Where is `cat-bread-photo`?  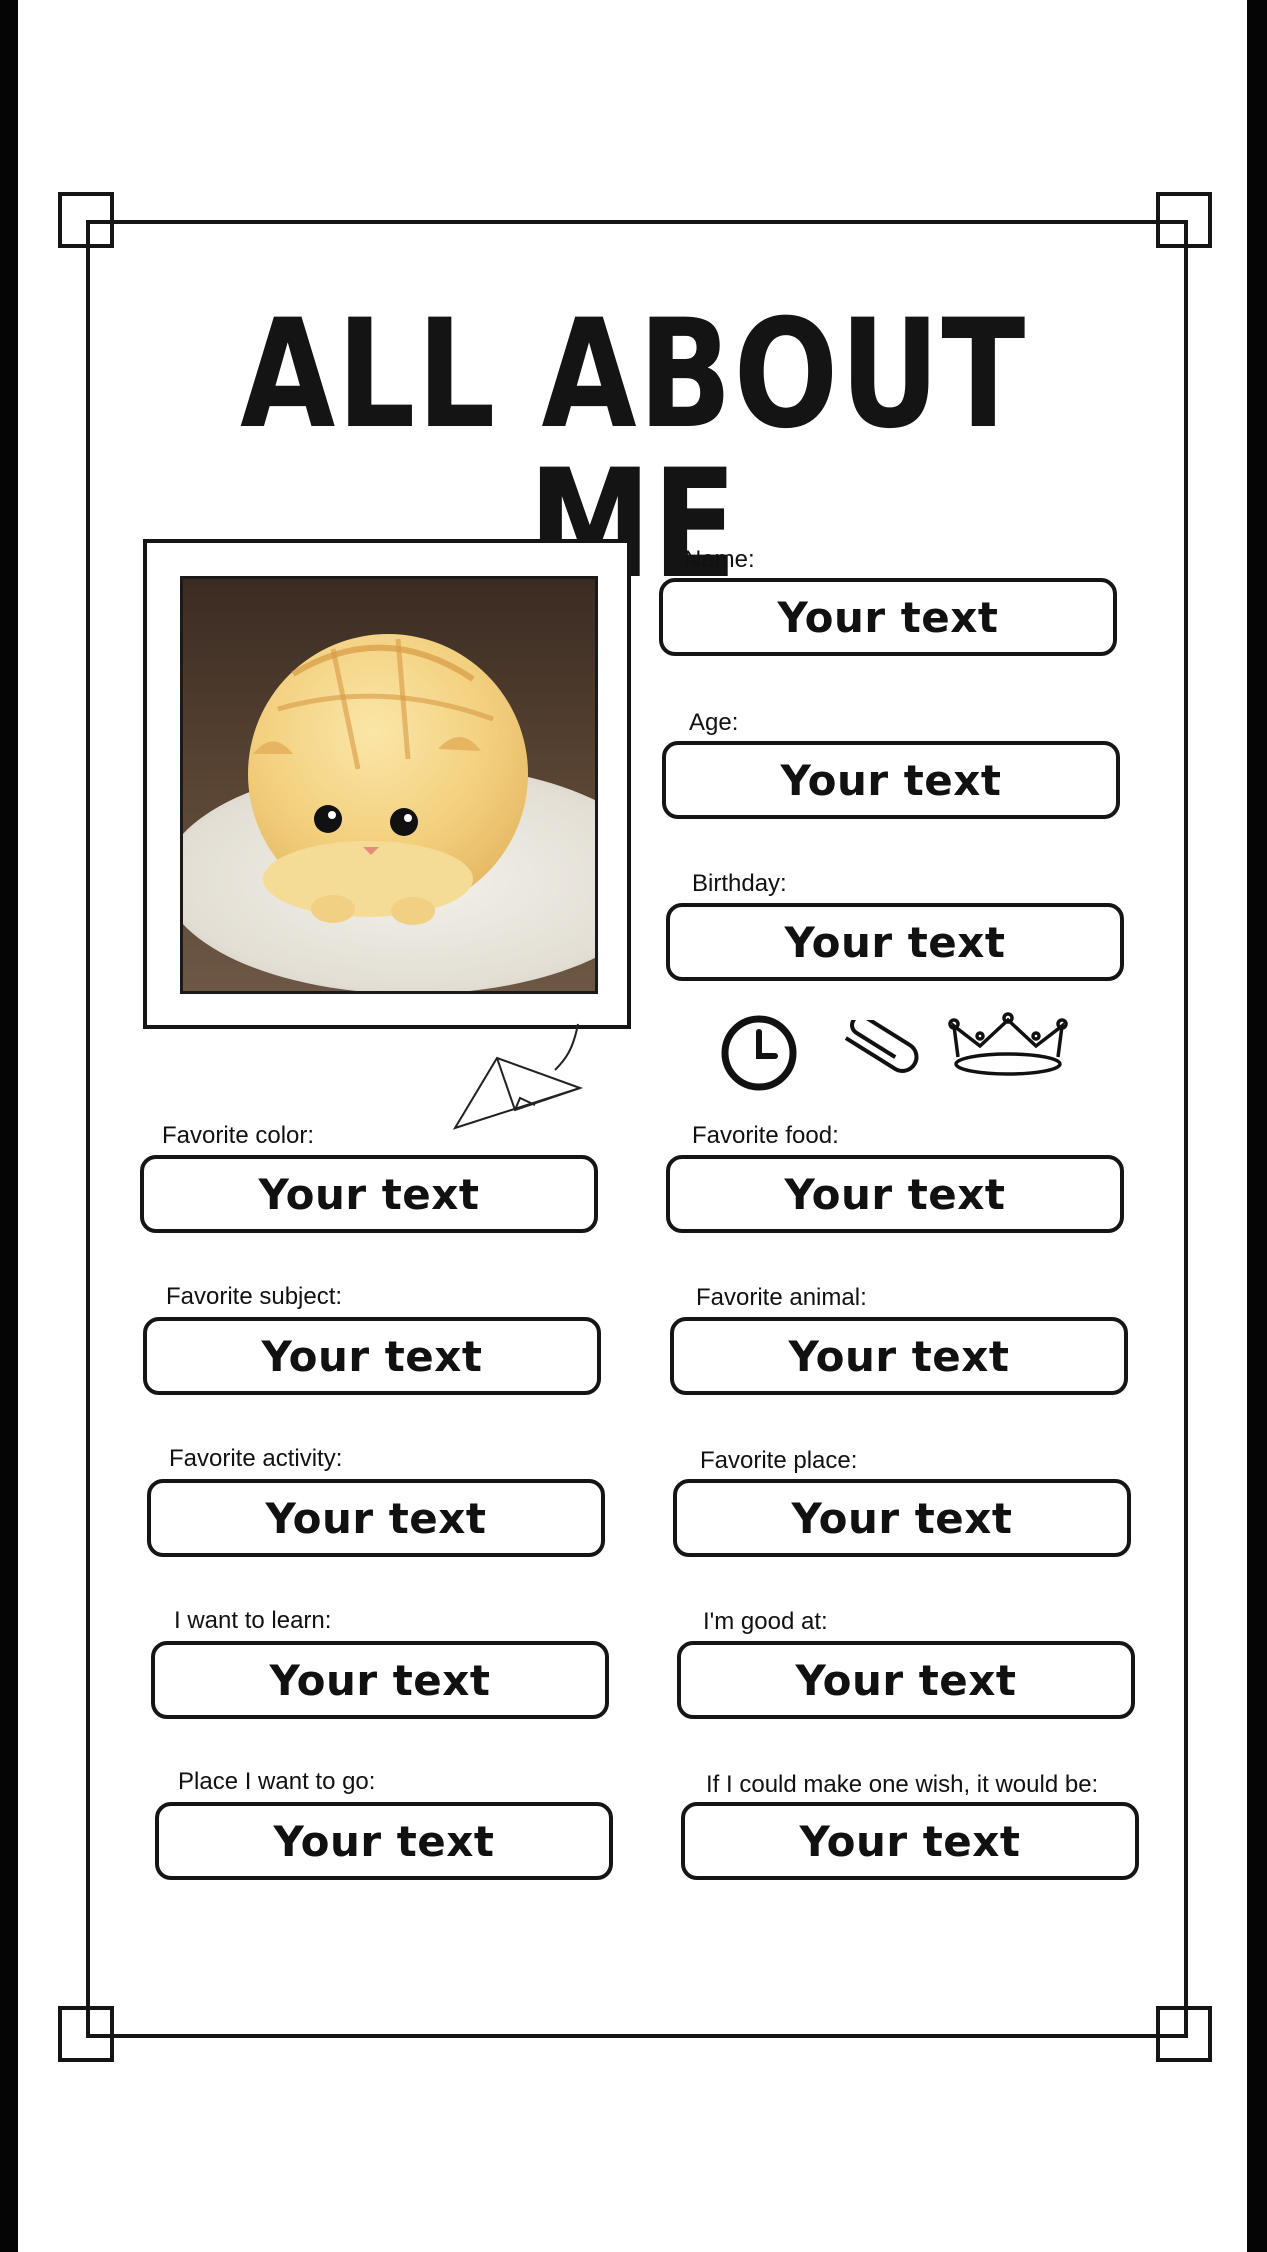
cat-bread-photo is located at coordinates (389, 785).